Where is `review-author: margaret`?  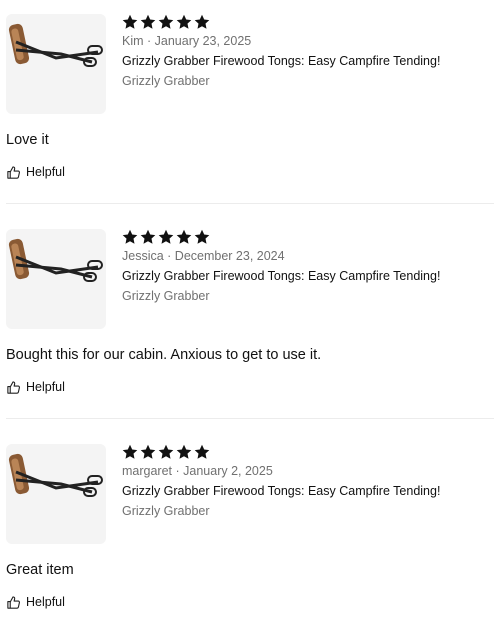
review-author: margaret is located at coordinates (147, 471).